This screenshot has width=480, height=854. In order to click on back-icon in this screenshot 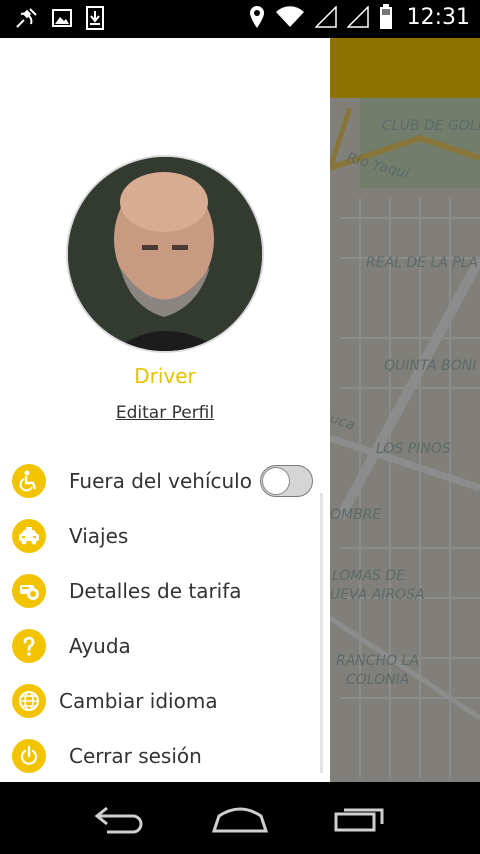, I will do `click(118, 820)`.